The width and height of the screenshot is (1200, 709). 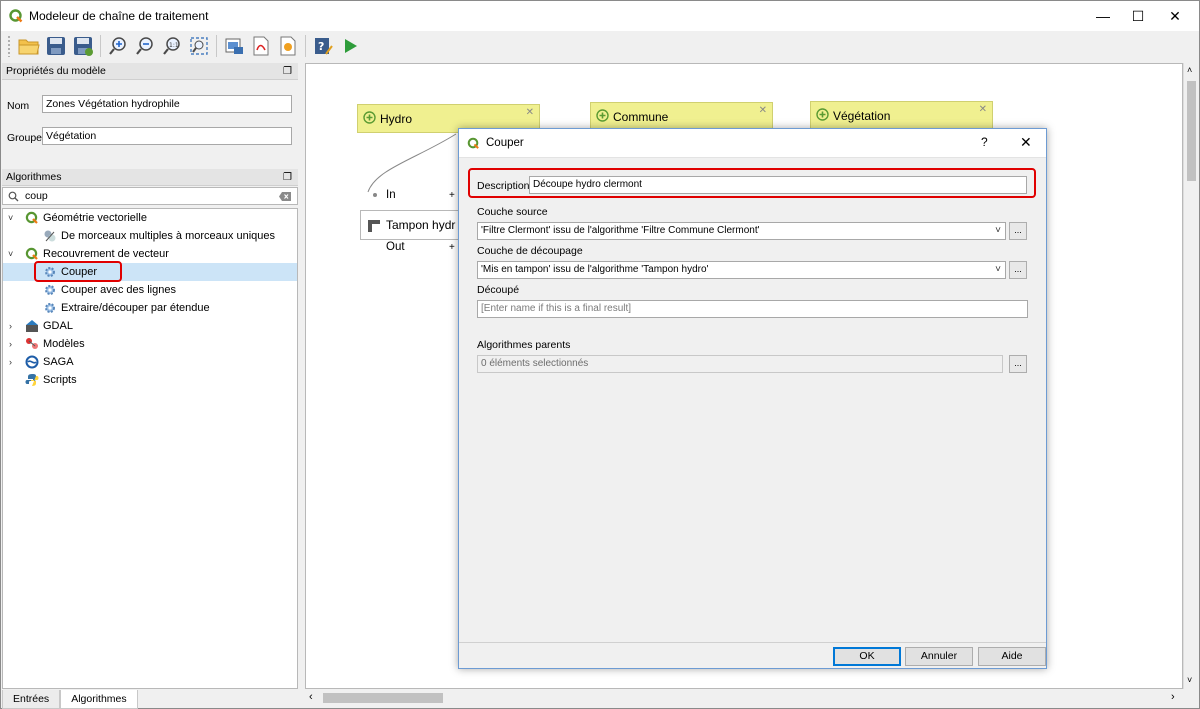 What do you see at coordinates (311, 697) in the screenshot?
I see `scroll-left-icon: ‹` at bounding box center [311, 697].